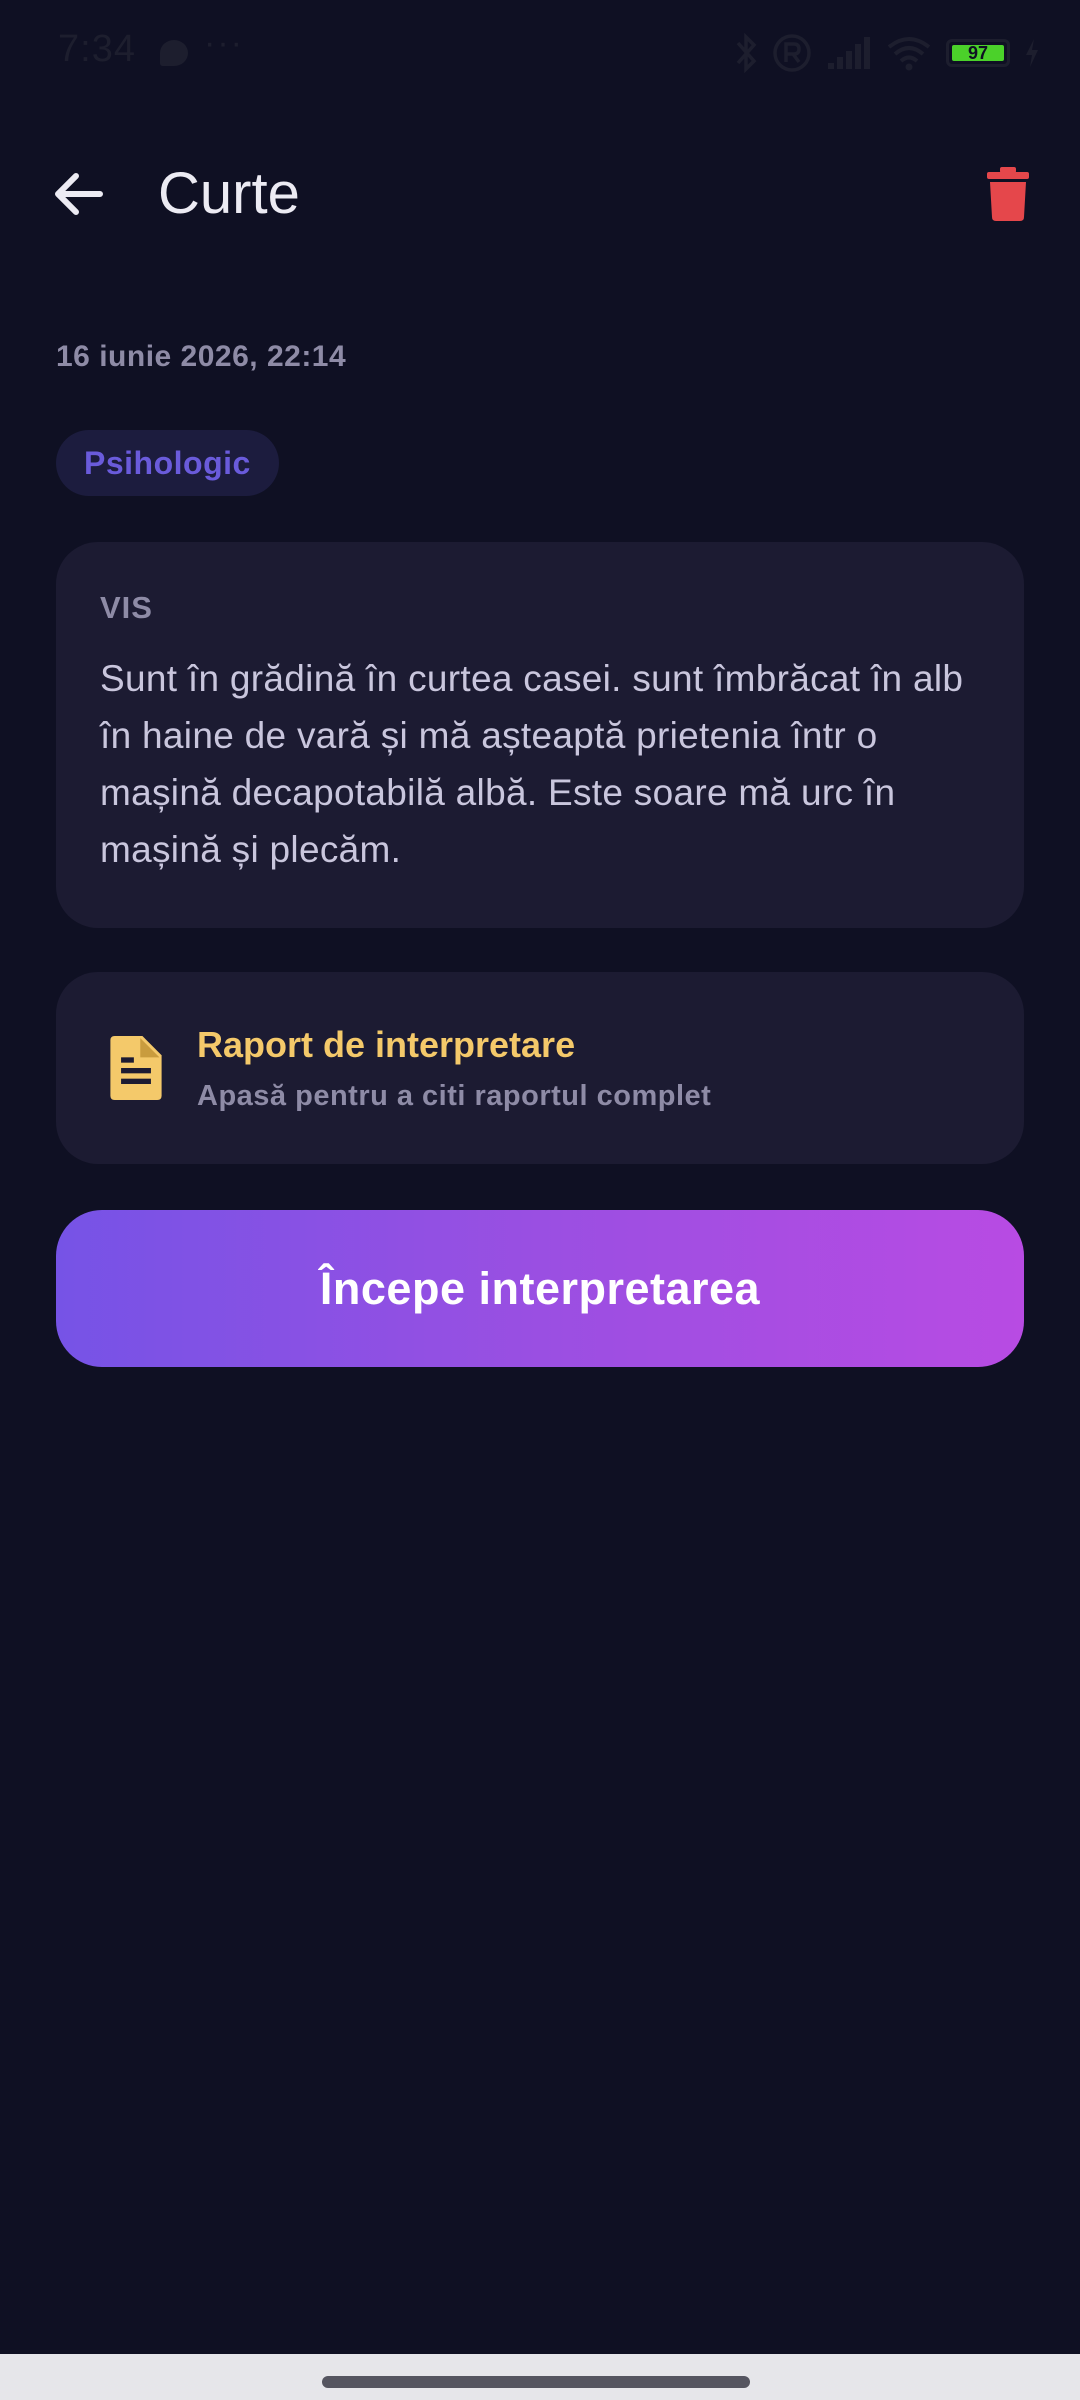  I want to click on document-icon, so click(136, 1068).